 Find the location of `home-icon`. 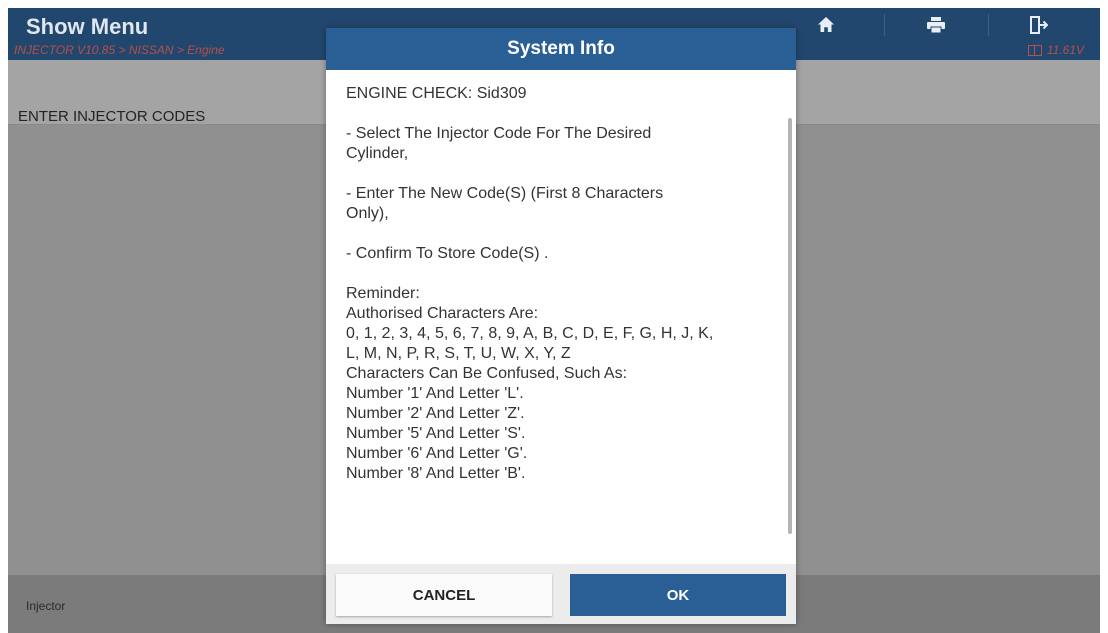

home-icon is located at coordinates (826, 24).